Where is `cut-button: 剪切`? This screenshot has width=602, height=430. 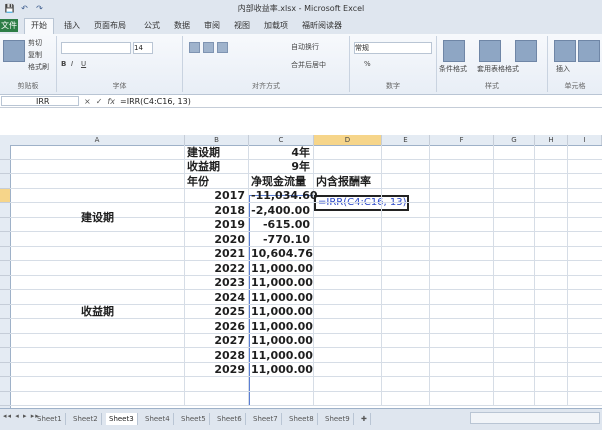 cut-button: 剪切 is located at coordinates (35, 43).